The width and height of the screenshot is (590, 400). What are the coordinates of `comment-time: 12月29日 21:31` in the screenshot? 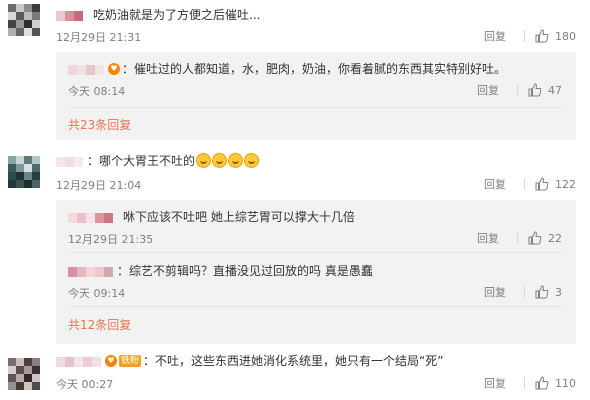 It's located at (99, 37).